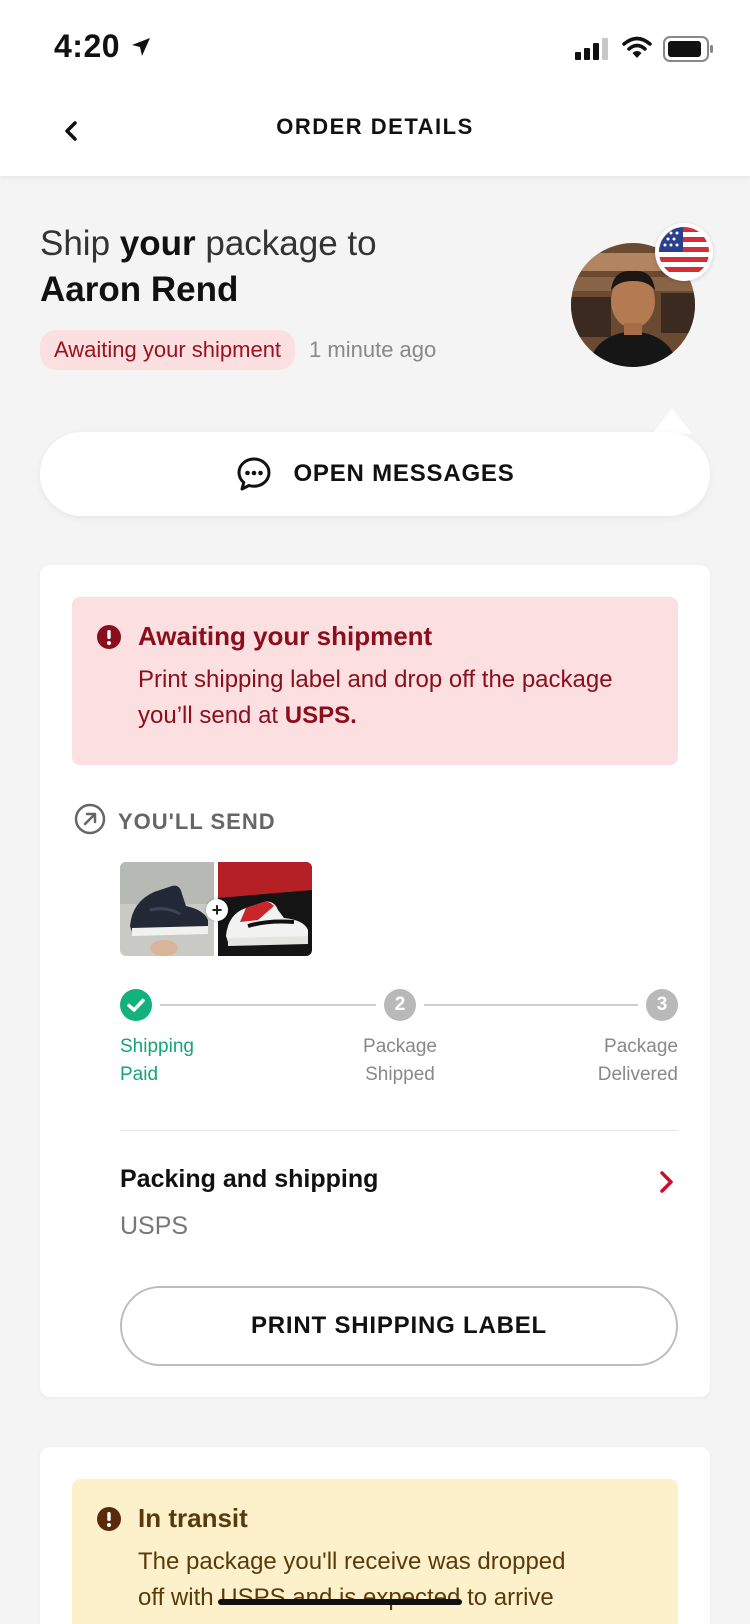  What do you see at coordinates (340, 1597) in the screenshot?
I see `redacted-text: USPS and is expected` at bounding box center [340, 1597].